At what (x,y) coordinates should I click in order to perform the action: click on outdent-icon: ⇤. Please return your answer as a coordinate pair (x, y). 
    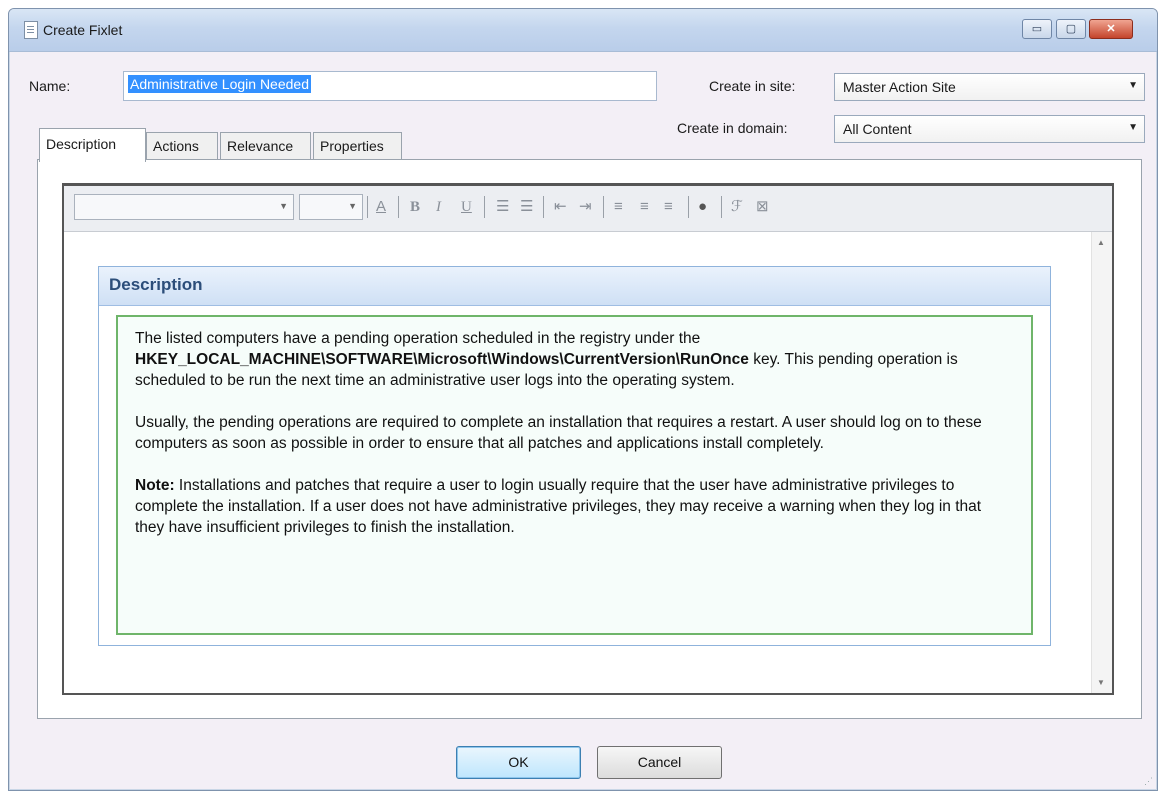
    Looking at the image, I should click on (560, 207).